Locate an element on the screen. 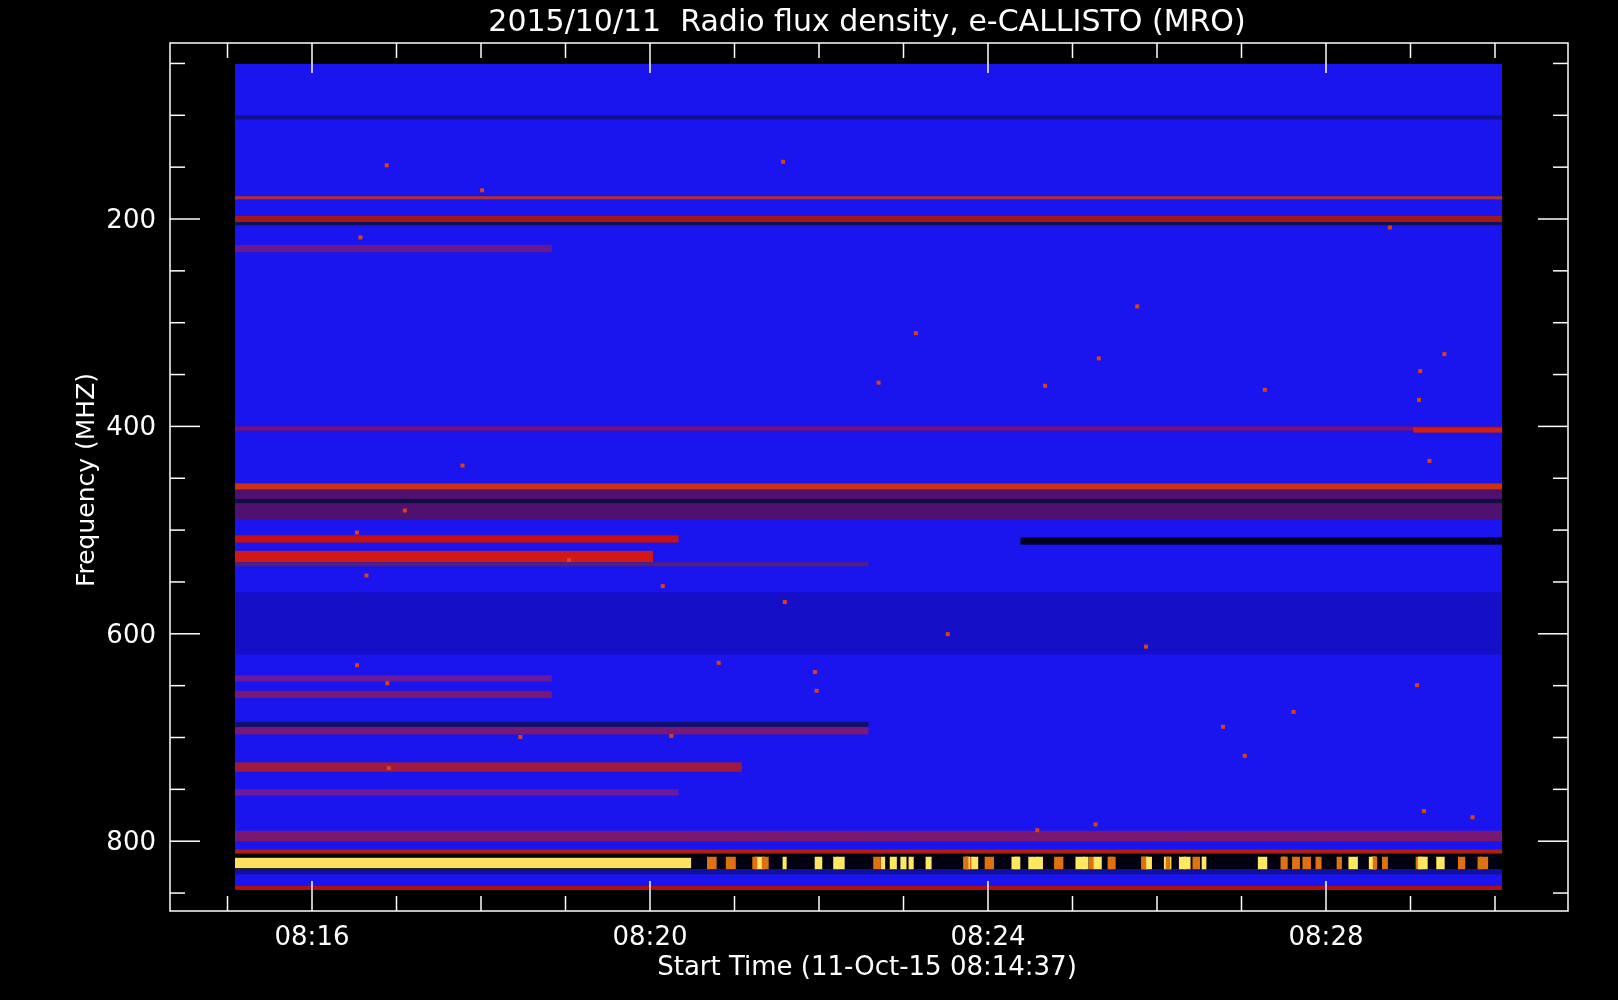  x-tick-label: 08:24 is located at coordinates (988, 936).